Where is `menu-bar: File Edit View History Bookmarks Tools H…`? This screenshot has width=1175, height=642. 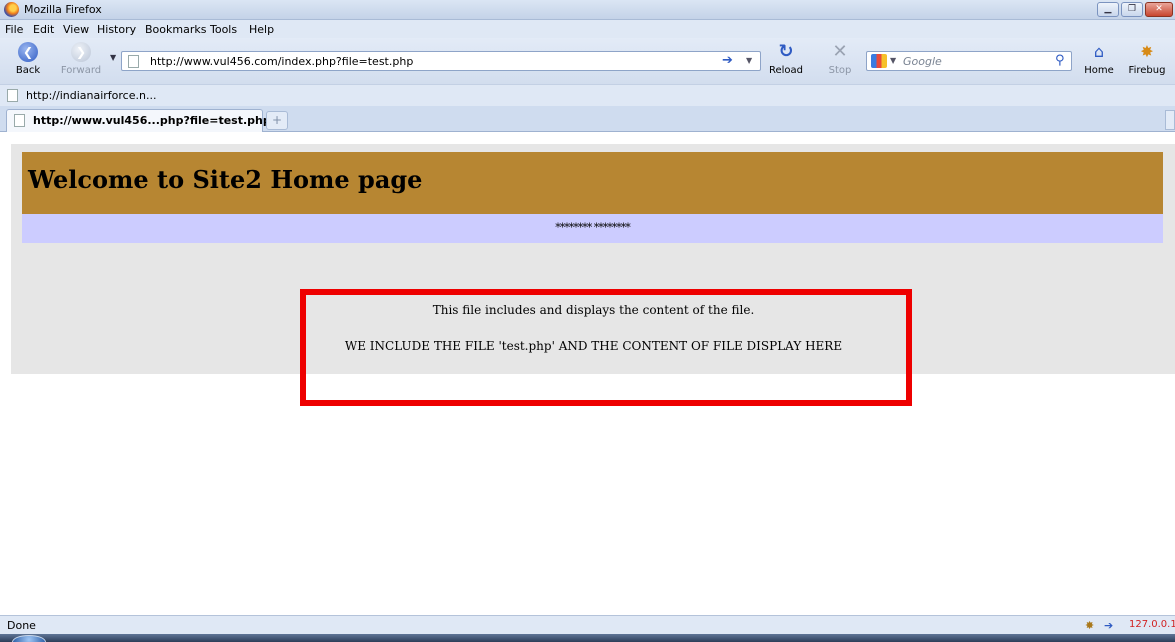 menu-bar: File Edit View History Bookmarks Tools H… is located at coordinates (587, 29).